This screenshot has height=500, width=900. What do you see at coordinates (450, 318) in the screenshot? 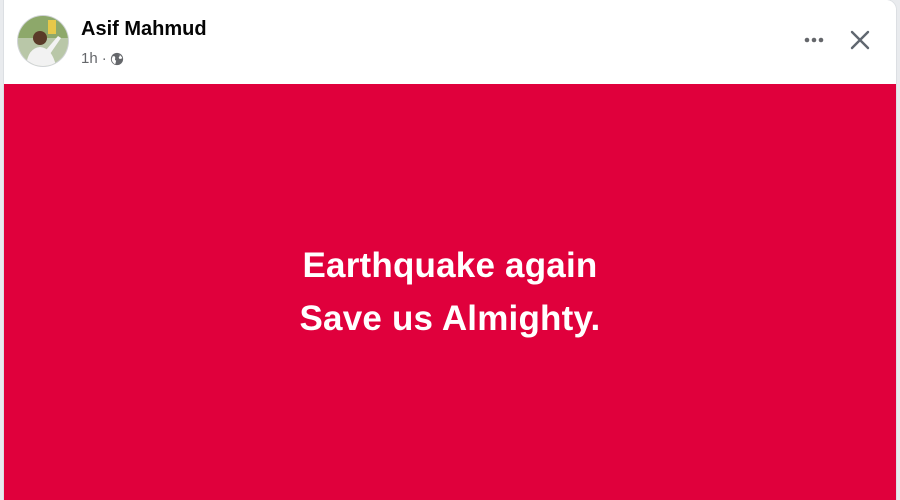
I see `post-text-line-2: Save us Almighty.` at bounding box center [450, 318].